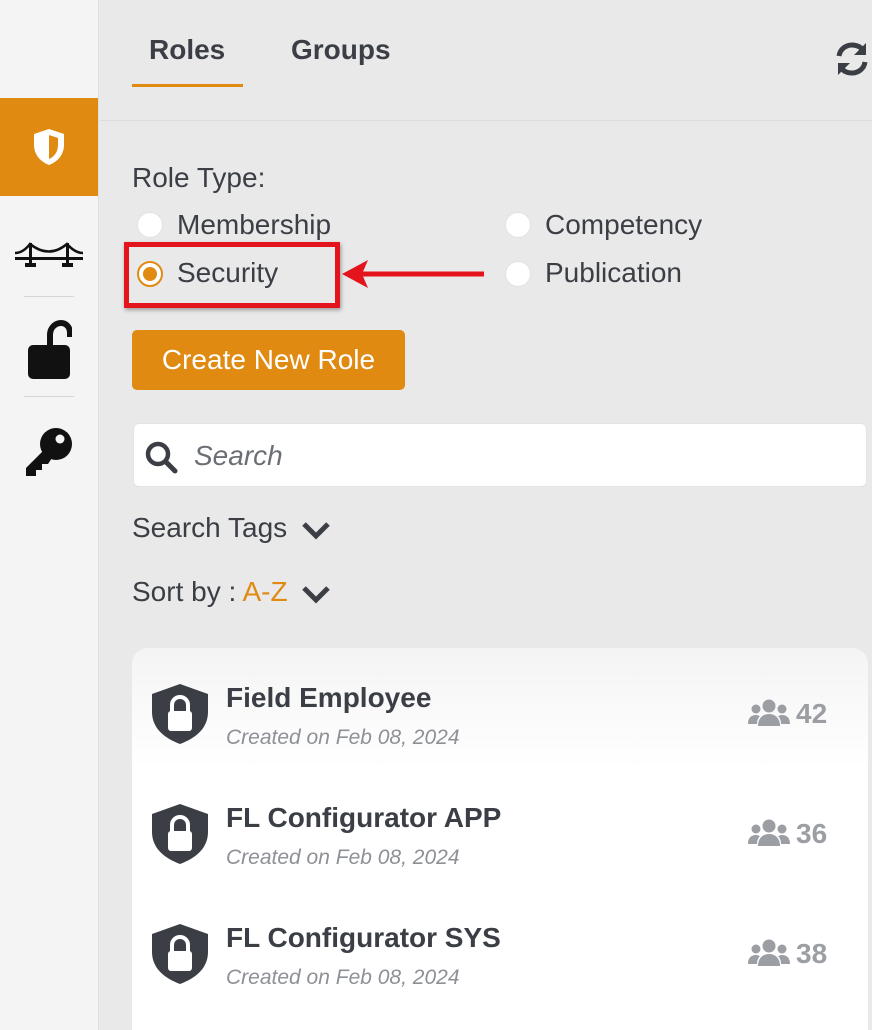 The width and height of the screenshot is (872, 1030). I want to click on search-input, so click(514, 456).